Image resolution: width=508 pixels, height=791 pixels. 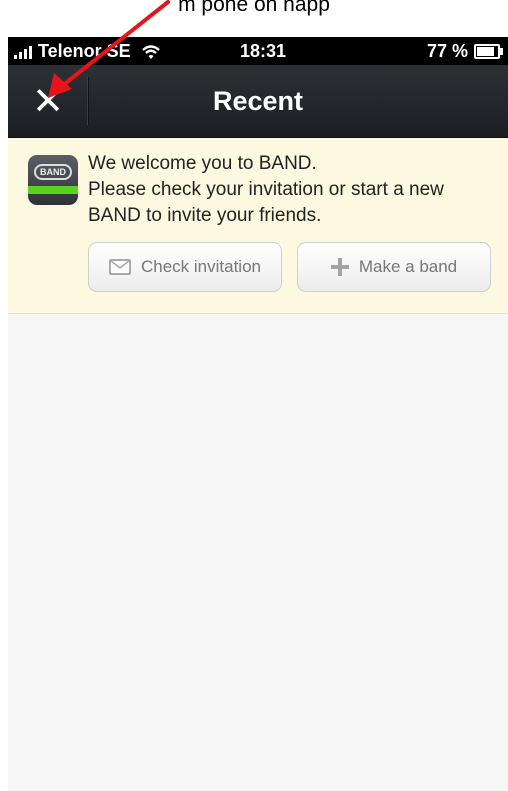 I want to click on check-invitation-label: Check invitation, so click(x=200, y=266).